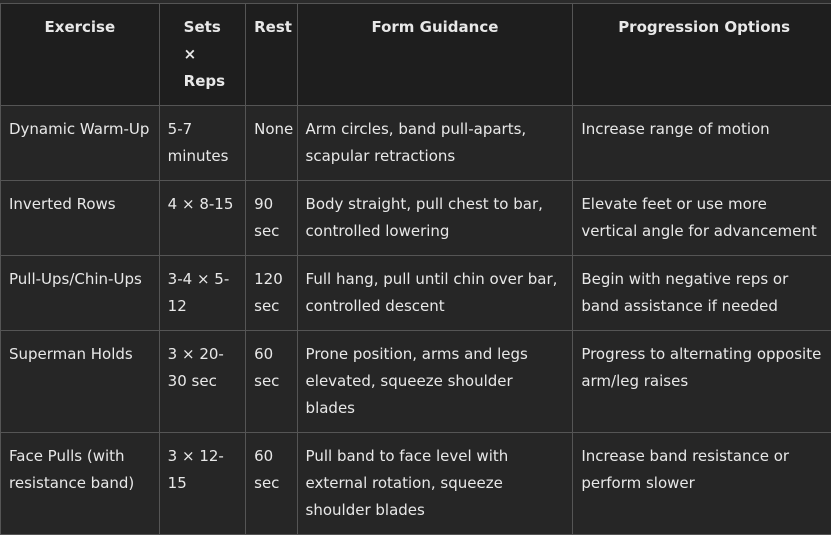 The image size is (831, 535). I want to click on header-exercise: Exercise, so click(80, 55).